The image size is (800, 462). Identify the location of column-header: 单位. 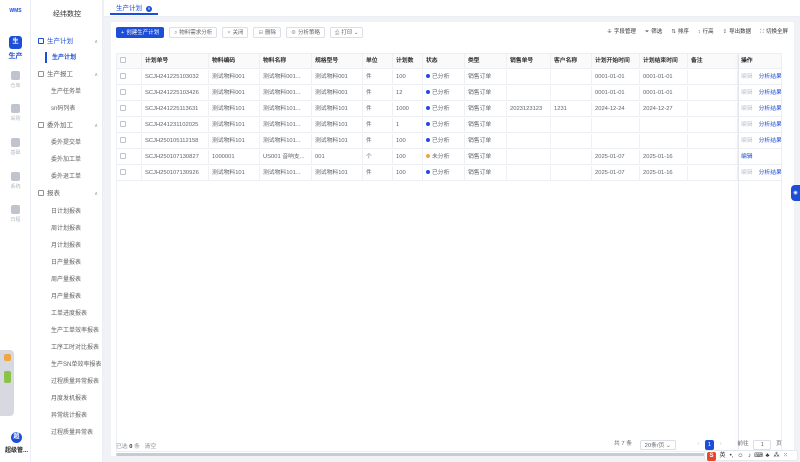
(378, 61).